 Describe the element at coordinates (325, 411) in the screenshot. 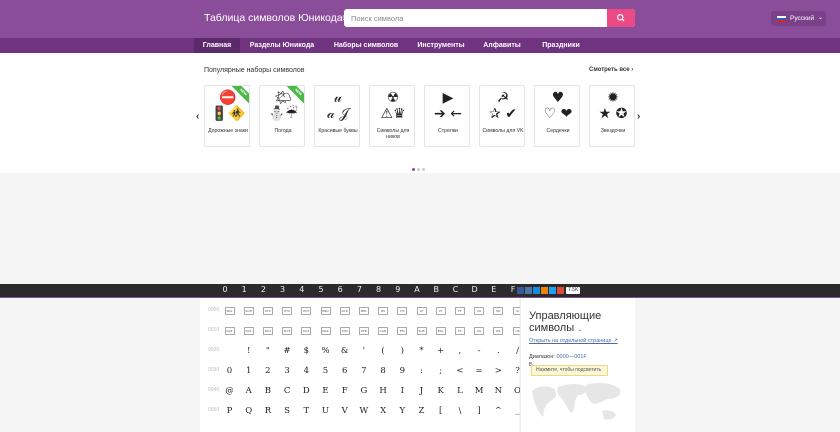

I see `symbol-cell: U` at that location.